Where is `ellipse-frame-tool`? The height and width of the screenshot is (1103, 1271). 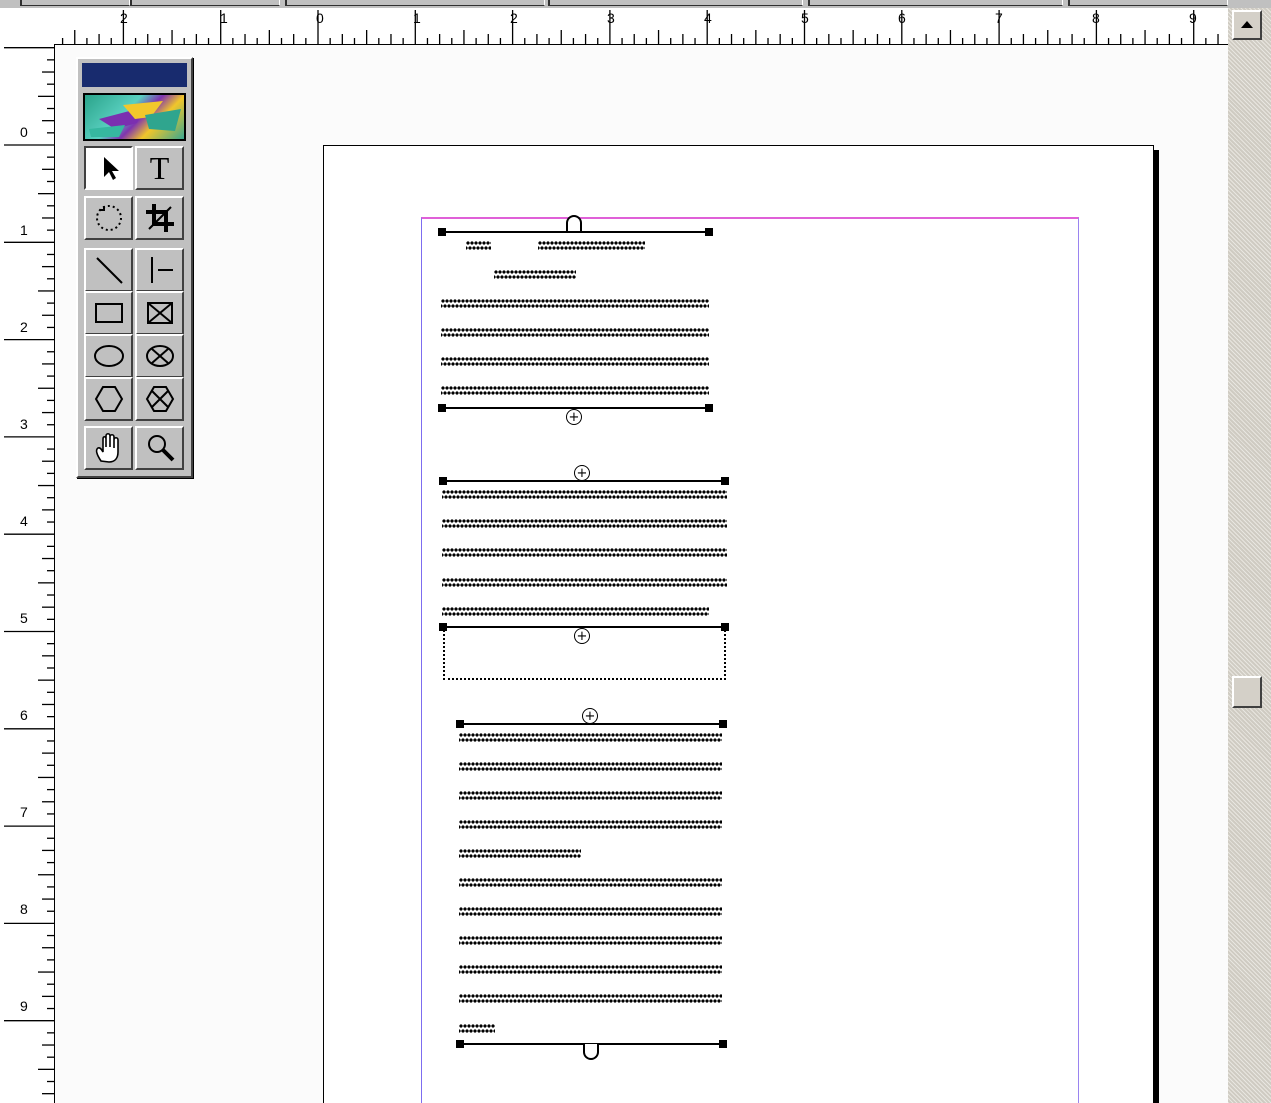 ellipse-frame-tool is located at coordinates (159, 356).